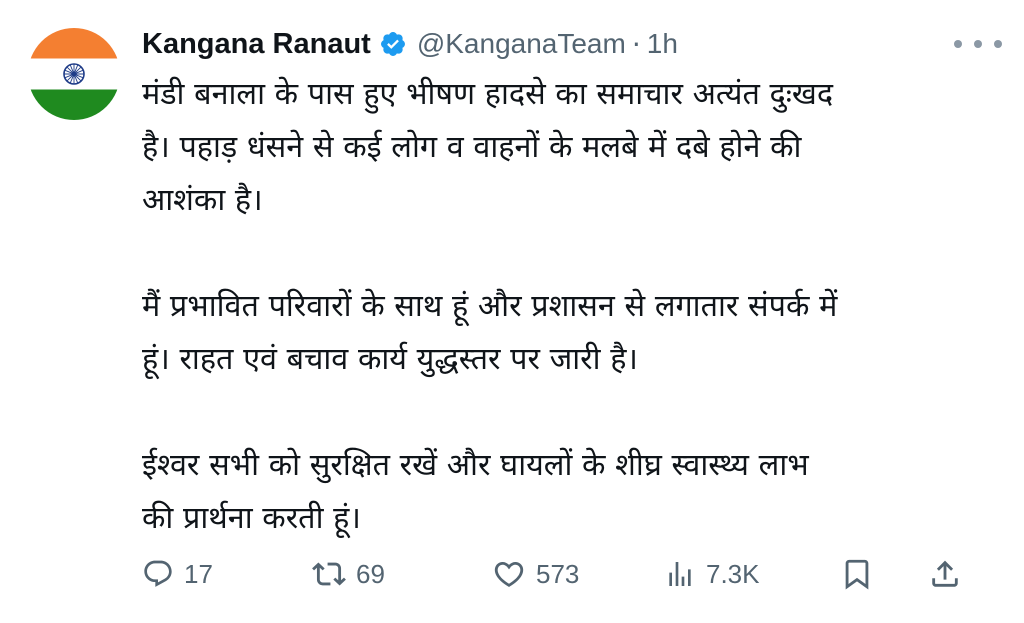  What do you see at coordinates (733, 573) in the screenshot?
I see `views-count: 7.3K` at bounding box center [733, 573].